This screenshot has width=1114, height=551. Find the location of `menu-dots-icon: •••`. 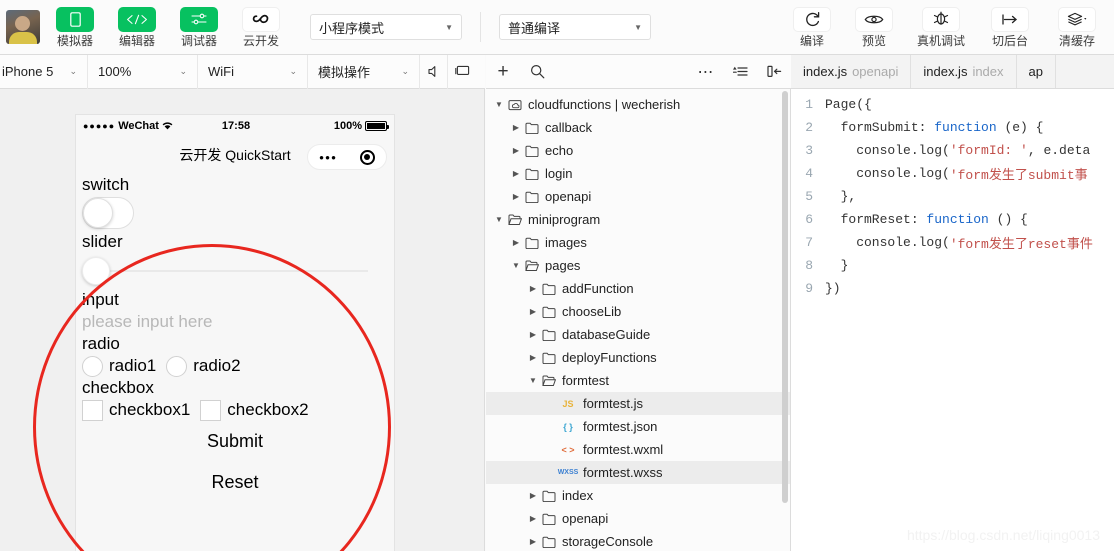

menu-dots-icon: ••• is located at coordinates (328, 157).